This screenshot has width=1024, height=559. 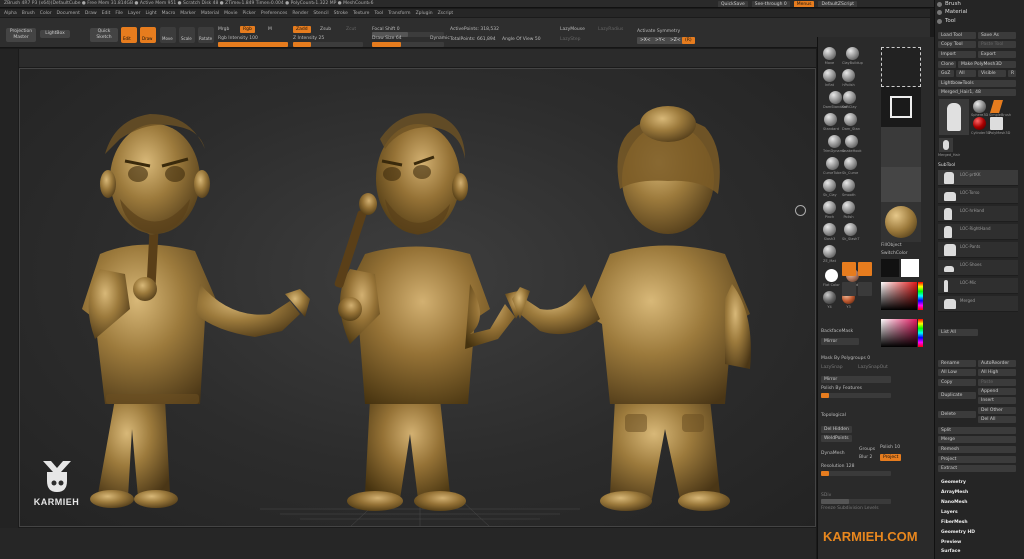 I want to click on lazy-snap-out-toggle: LazySnapOut, so click(x=873, y=367).